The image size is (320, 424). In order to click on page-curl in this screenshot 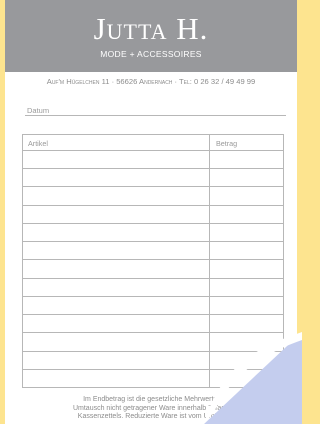, I will do `click(253, 378)`.